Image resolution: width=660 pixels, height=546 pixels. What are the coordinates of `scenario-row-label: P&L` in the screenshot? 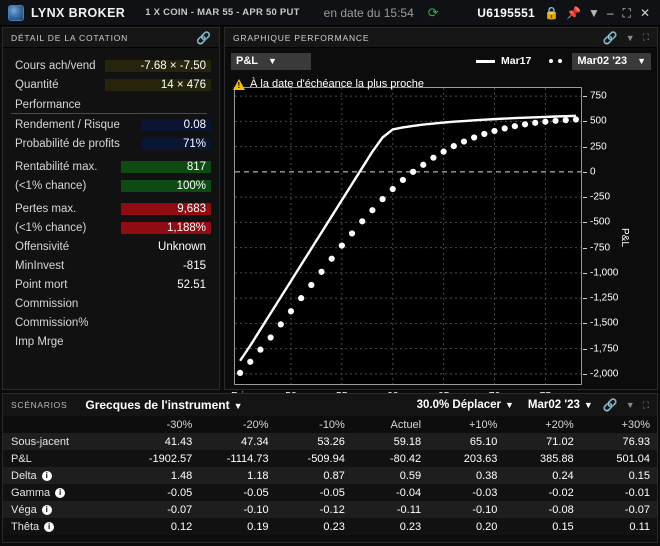 It's located at (63, 458).